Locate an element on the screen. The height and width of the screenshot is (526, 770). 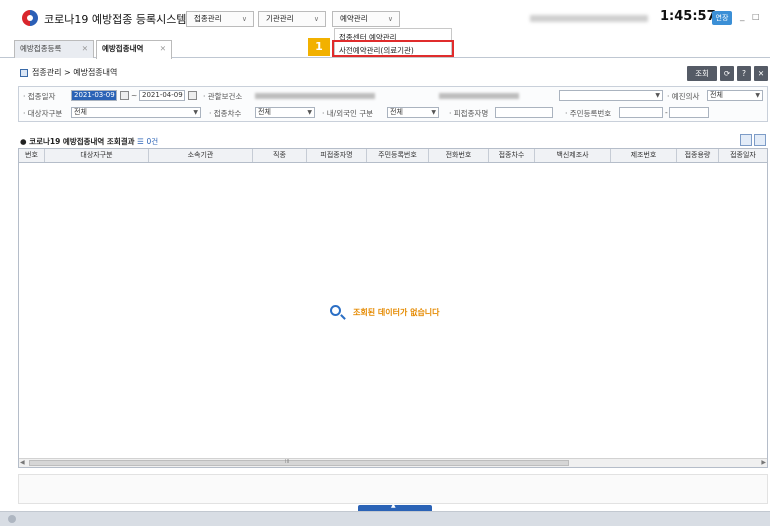
results-title: ● 코로나19 예방접종내역 조회결과 ☰ 0건 is located at coordinates (89, 141).